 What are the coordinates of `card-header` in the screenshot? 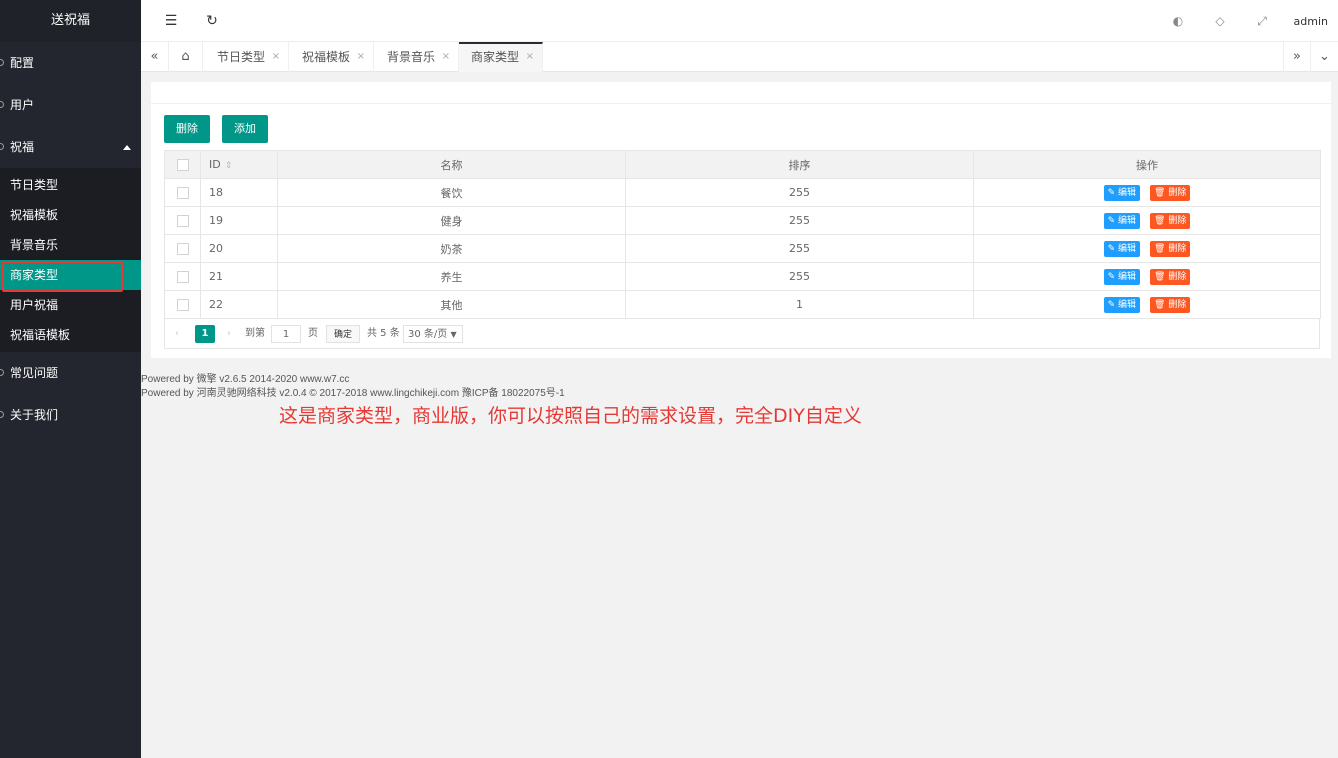 It's located at (741, 93).